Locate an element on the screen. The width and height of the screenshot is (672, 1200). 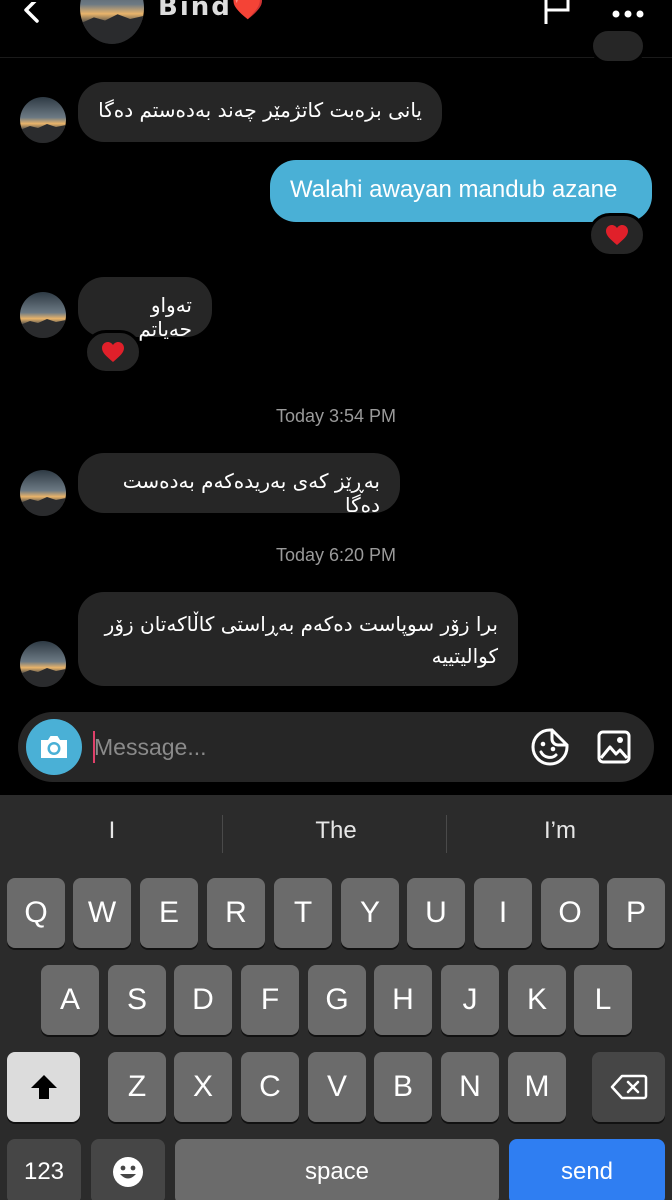
key: I is located at coordinates (503, 913).